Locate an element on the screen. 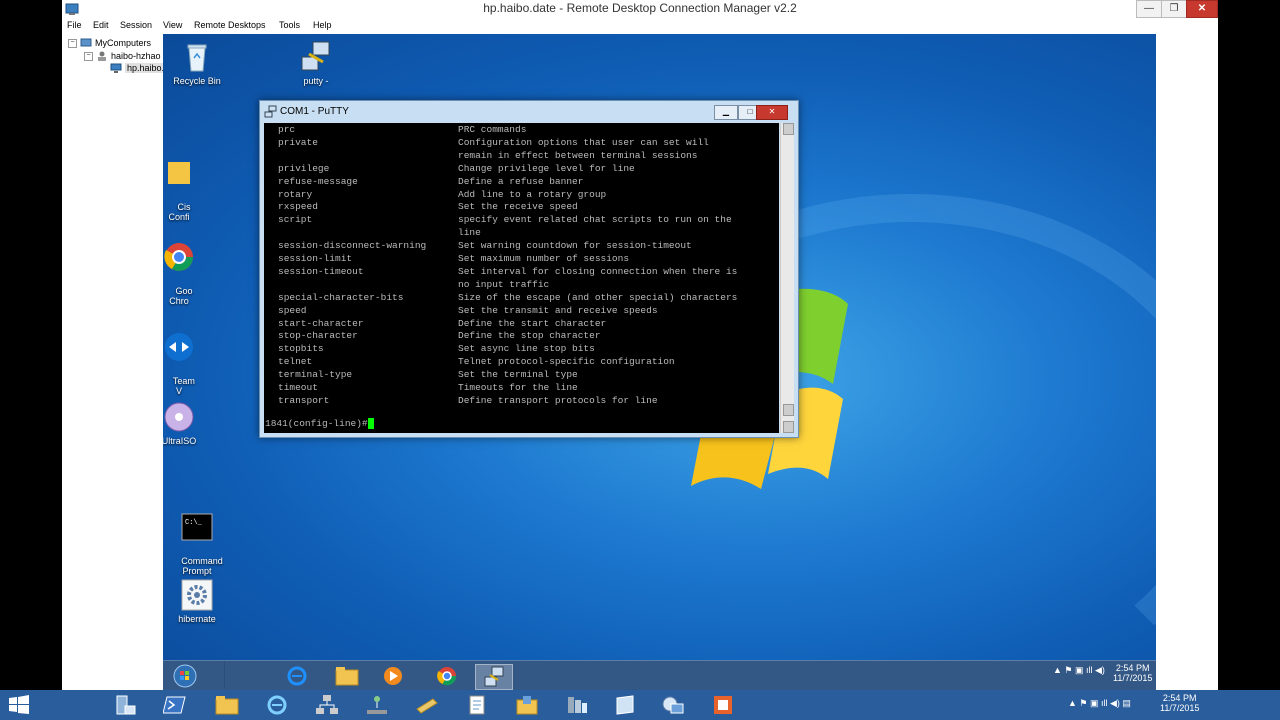 This screenshot has height=720, width=1280. remote-time: 2:54 PM is located at coordinates (1132, 668).